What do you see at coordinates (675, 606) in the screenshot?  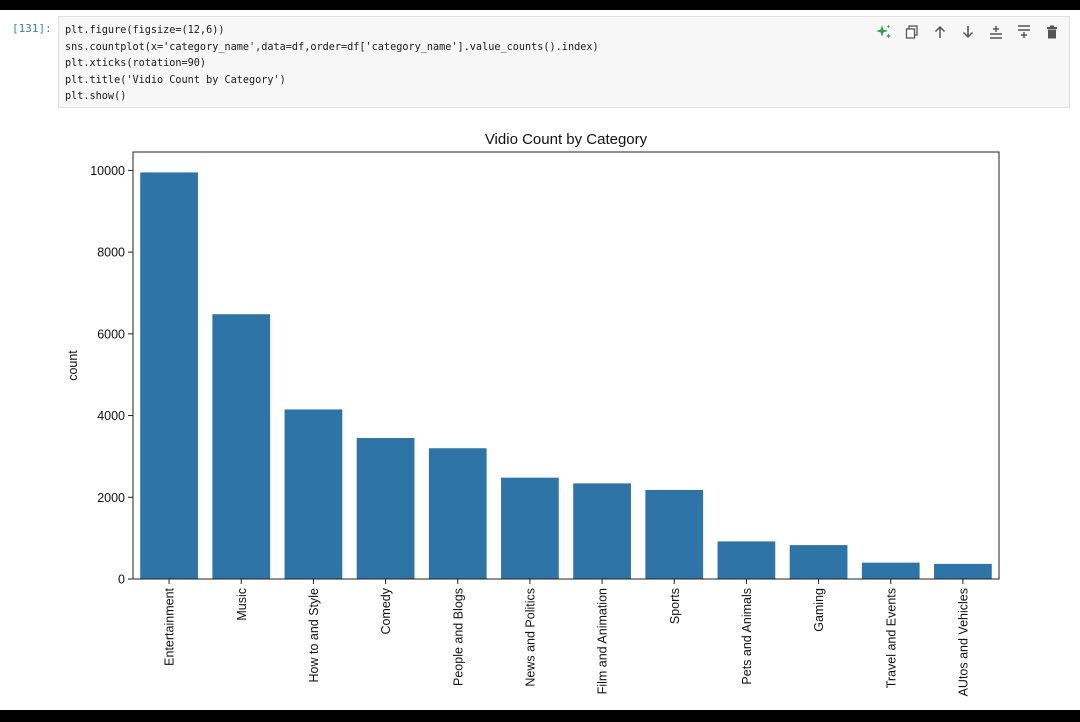 I see `x-tick-label: Sports` at bounding box center [675, 606].